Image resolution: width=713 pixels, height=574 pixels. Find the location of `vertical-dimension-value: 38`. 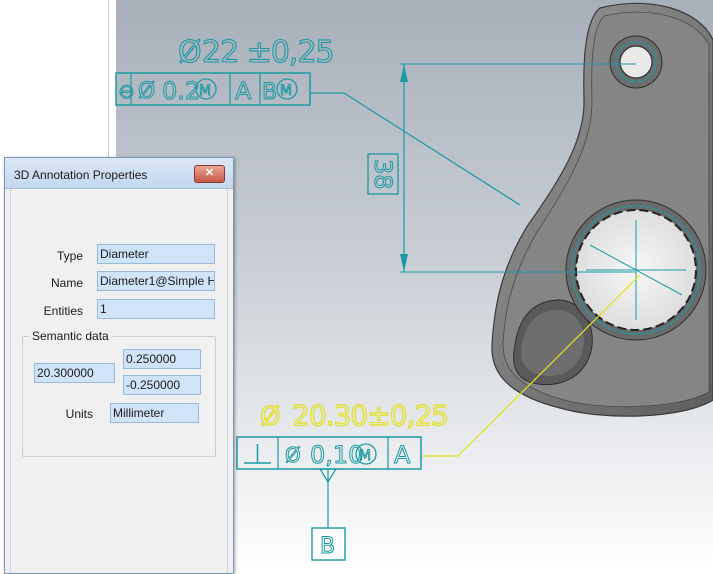

vertical-dimension-value: 38 is located at coordinates (383, 174).